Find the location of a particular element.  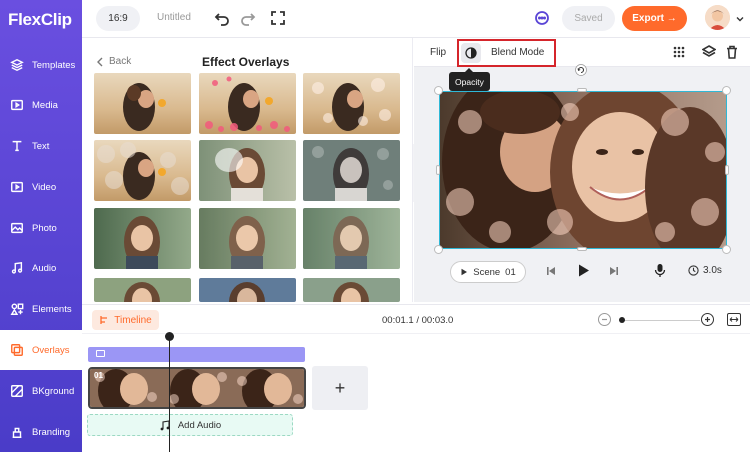

timeline-icon is located at coordinates (104, 320).